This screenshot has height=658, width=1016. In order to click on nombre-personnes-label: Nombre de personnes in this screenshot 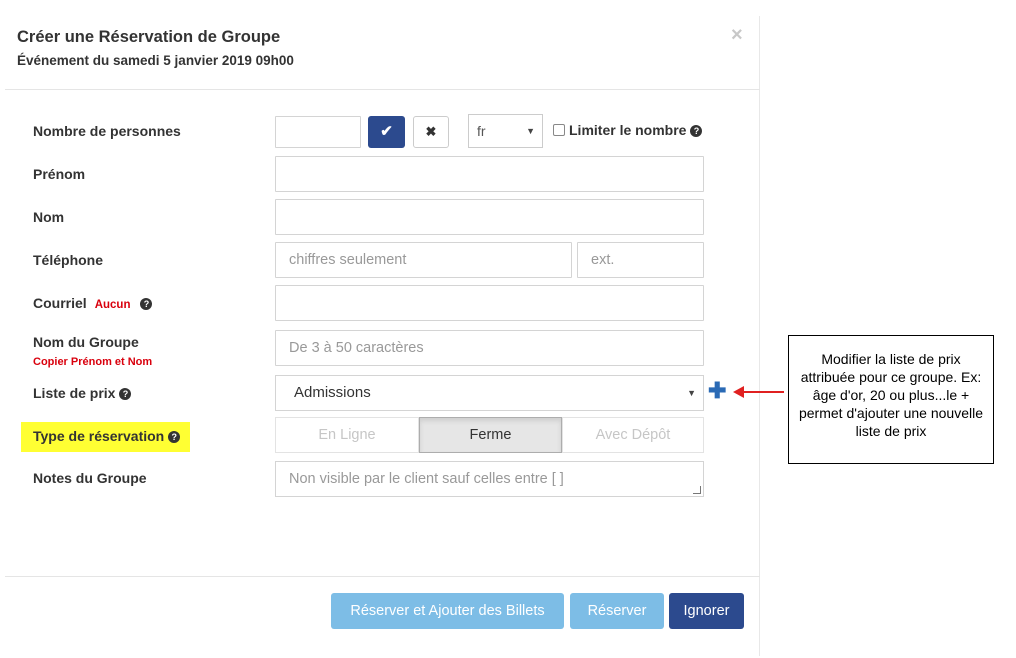, I will do `click(107, 131)`.